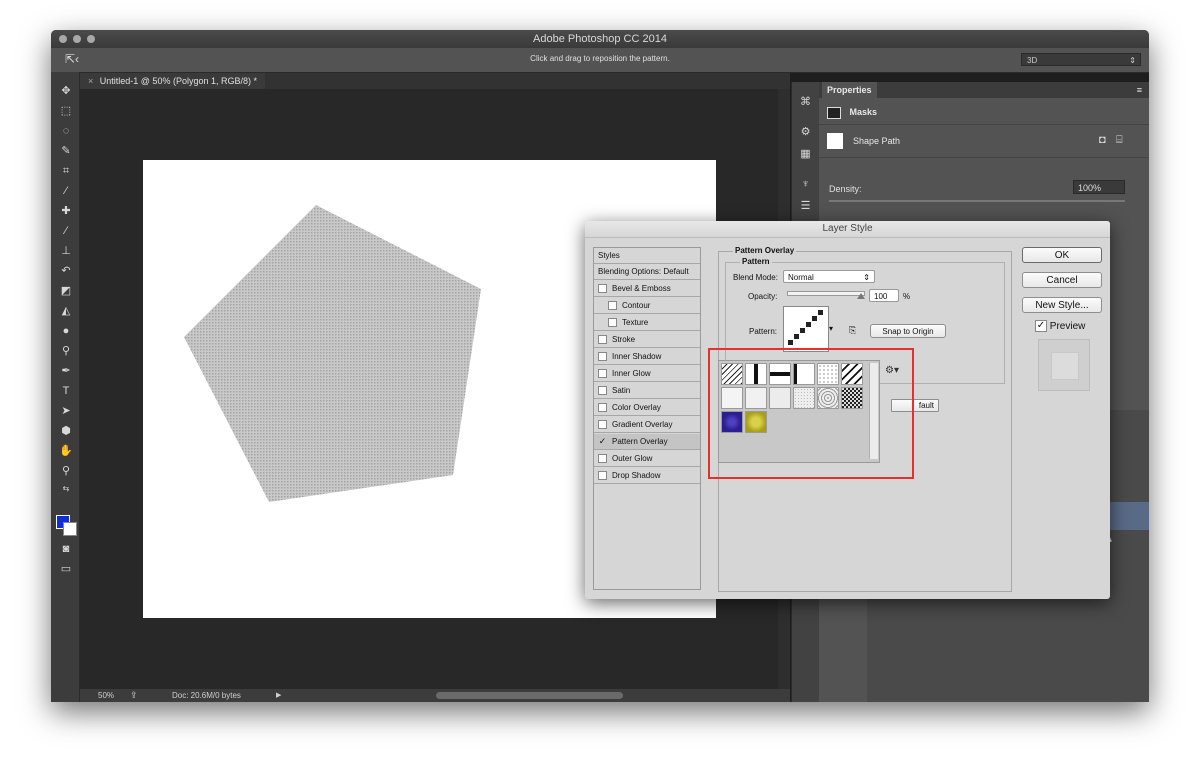 Image resolution: width=1200 pixels, height=770 pixels. I want to click on styles-header: Styles, so click(647, 256).